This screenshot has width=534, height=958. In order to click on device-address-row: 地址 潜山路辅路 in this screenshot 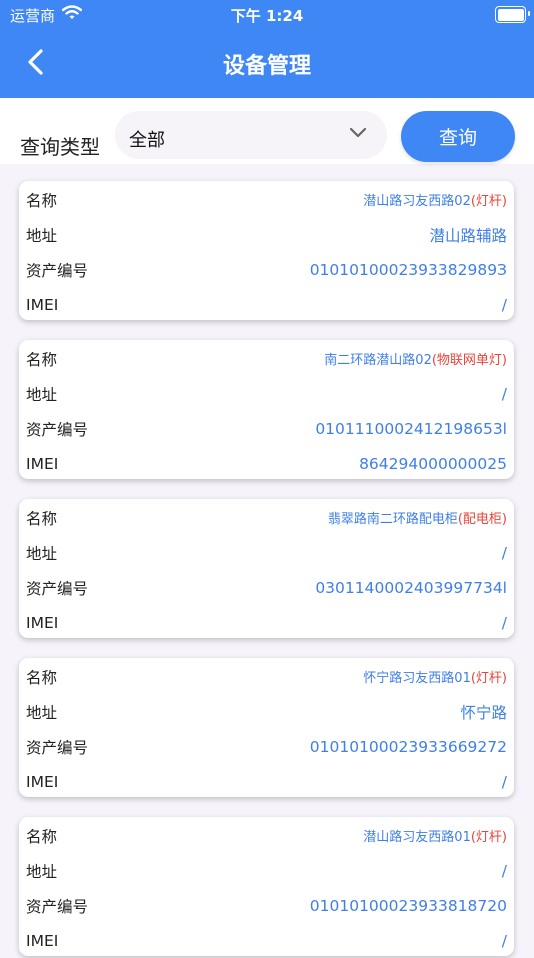, I will do `click(266, 234)`.